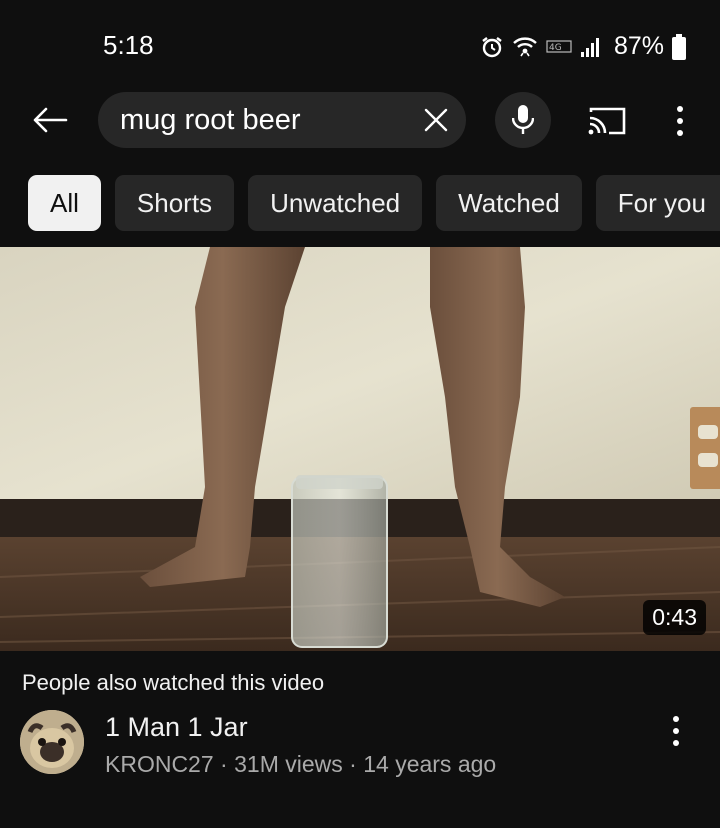 This screenshot has width=720, height=828. I want to click on back-button, so click(50, 120).